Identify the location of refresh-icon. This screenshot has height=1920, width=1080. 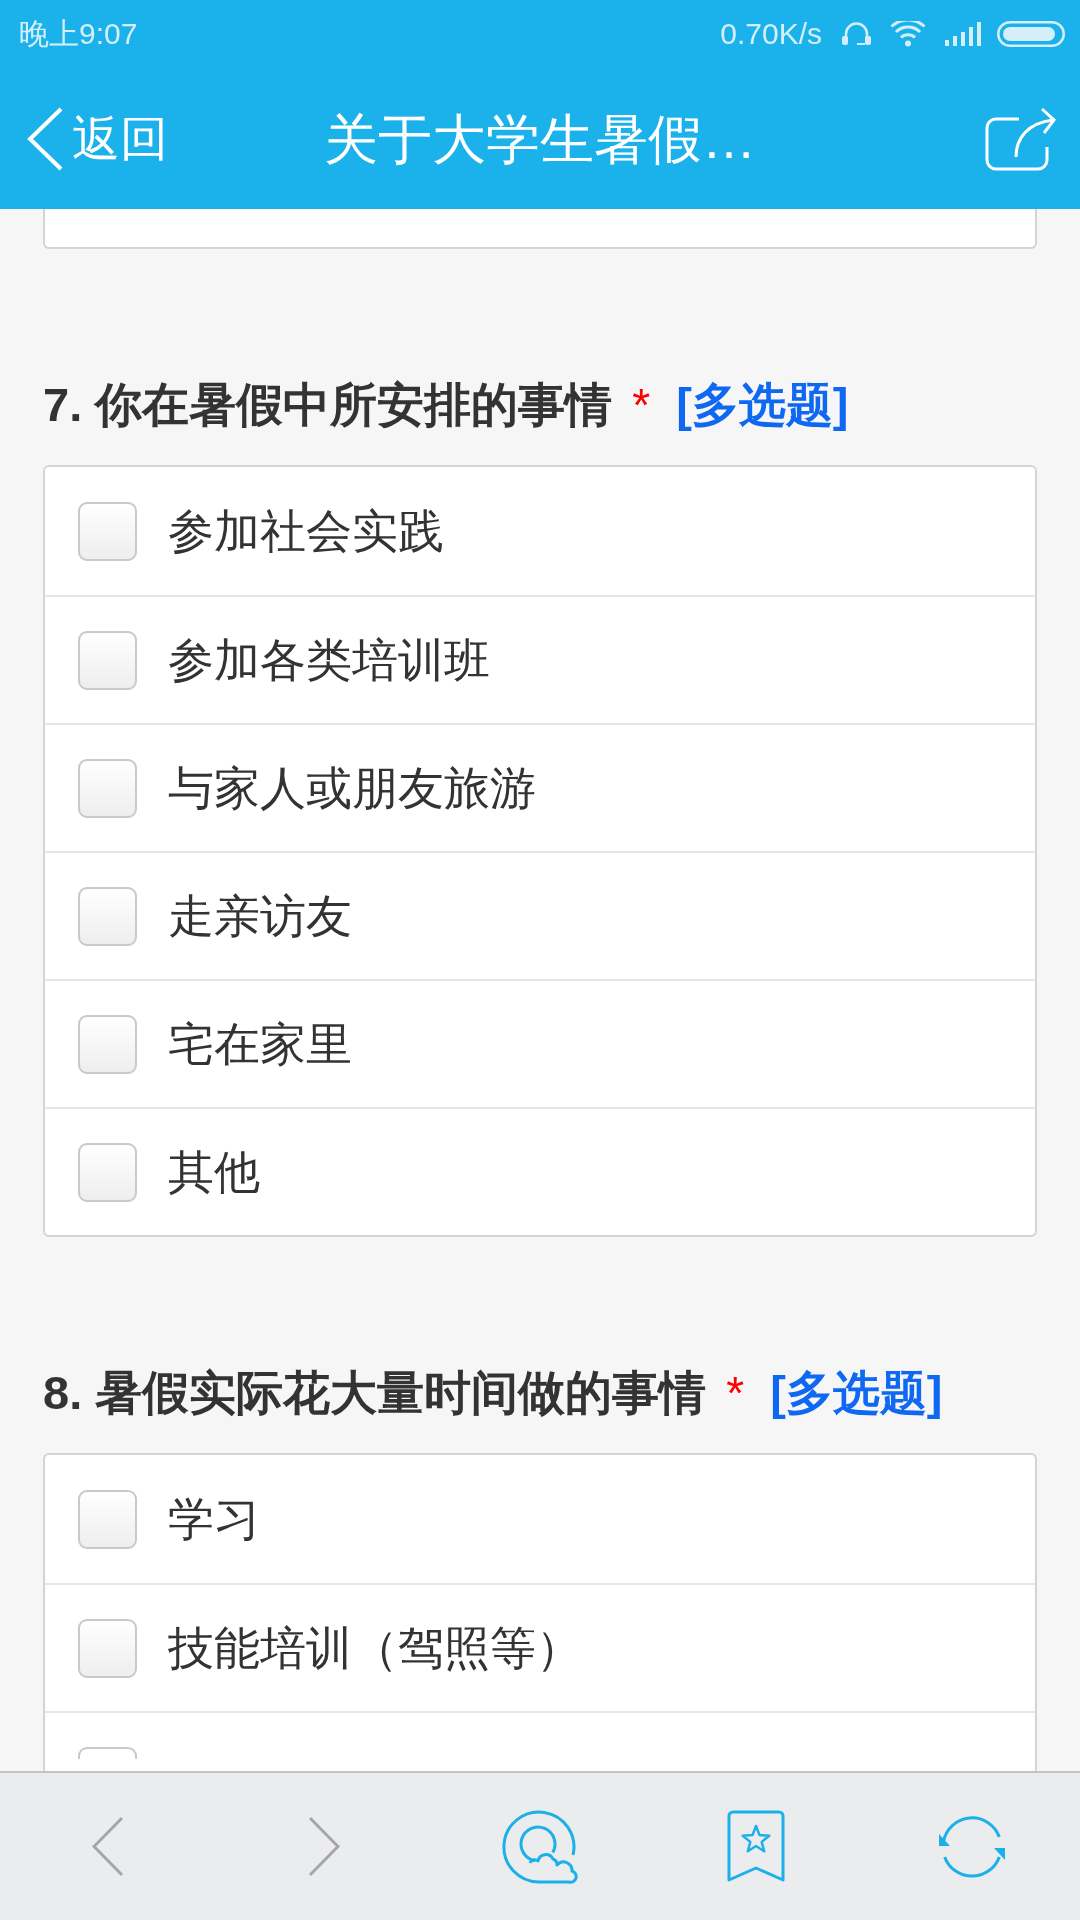
(972, 1846).